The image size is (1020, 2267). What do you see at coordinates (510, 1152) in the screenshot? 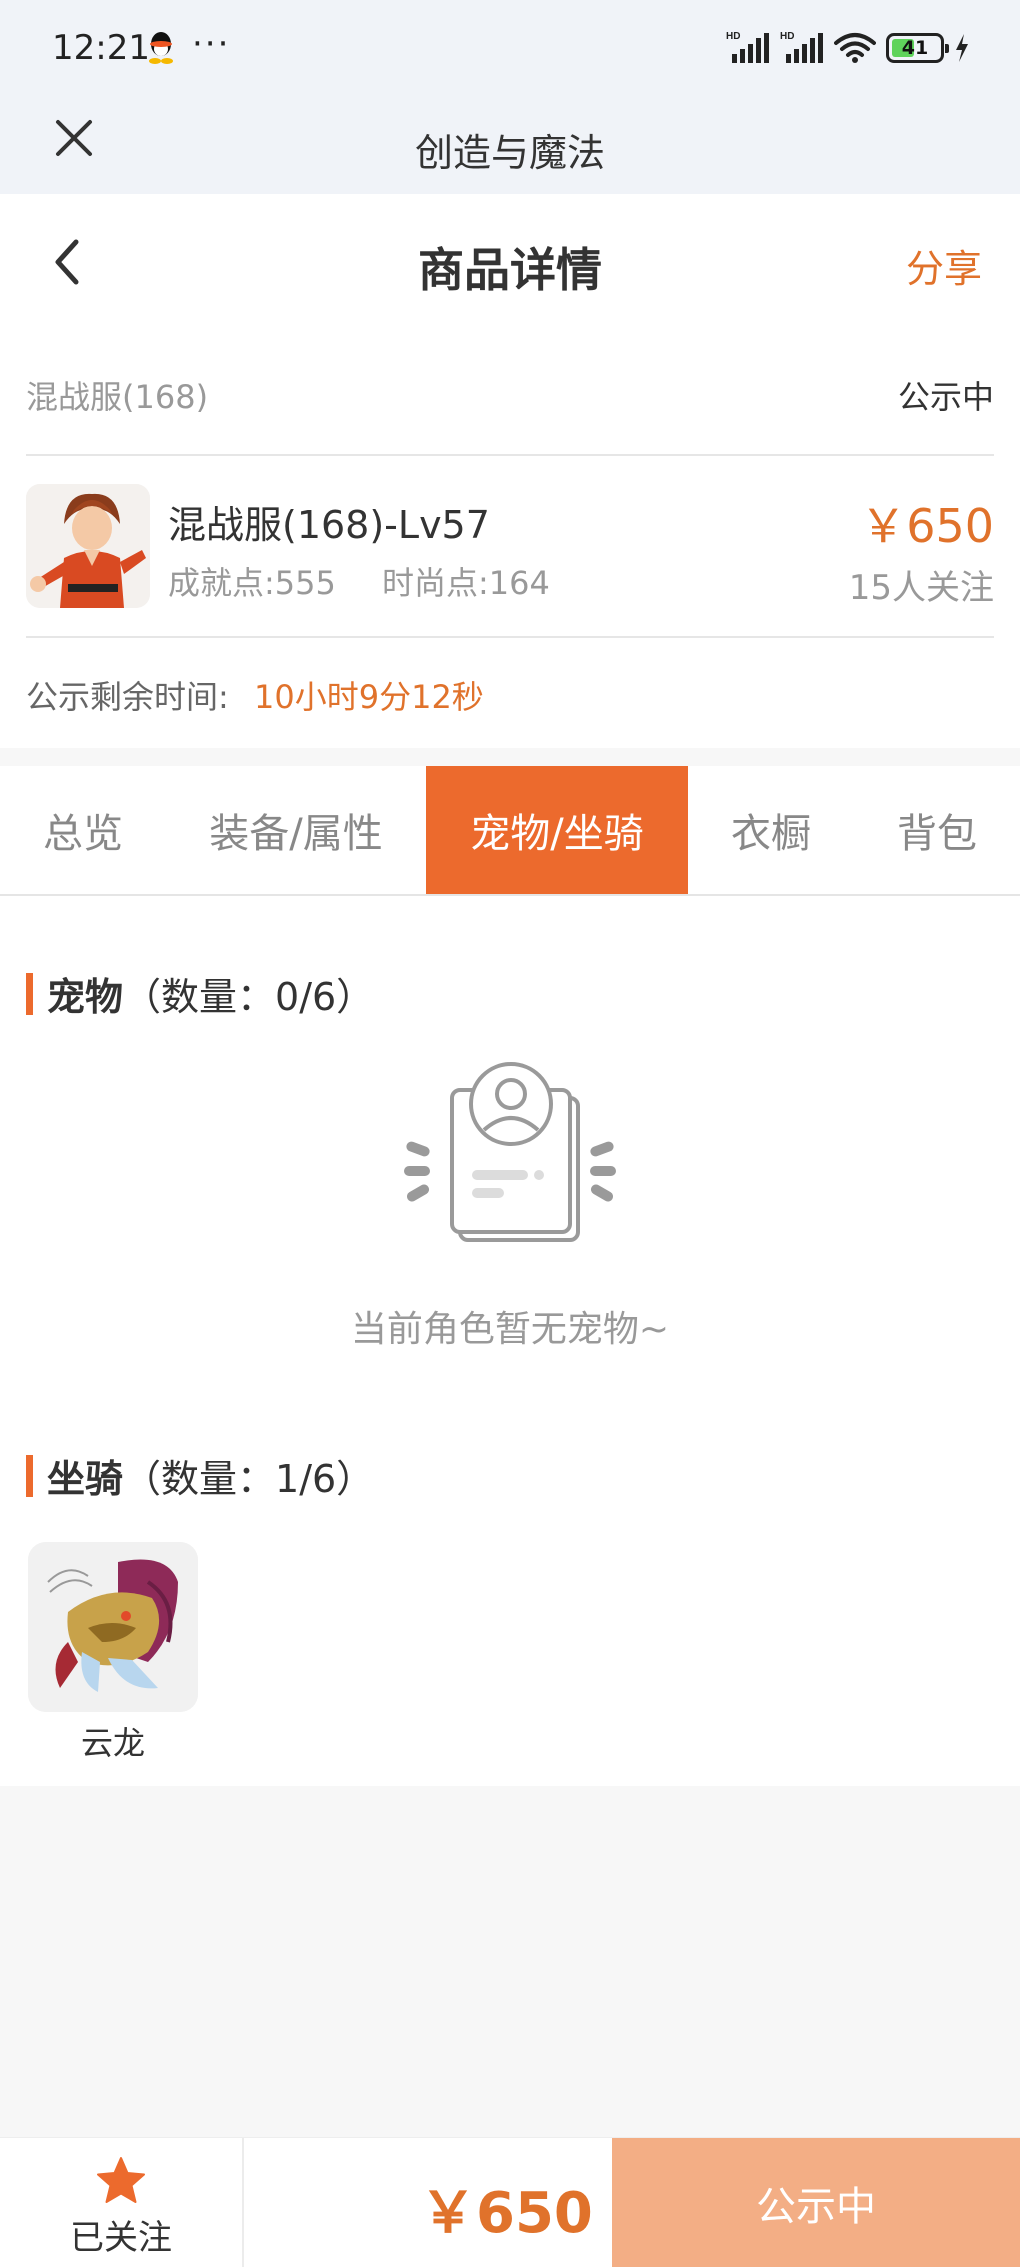
I see `empty-state-icon` at bounding box center [510, 1152].